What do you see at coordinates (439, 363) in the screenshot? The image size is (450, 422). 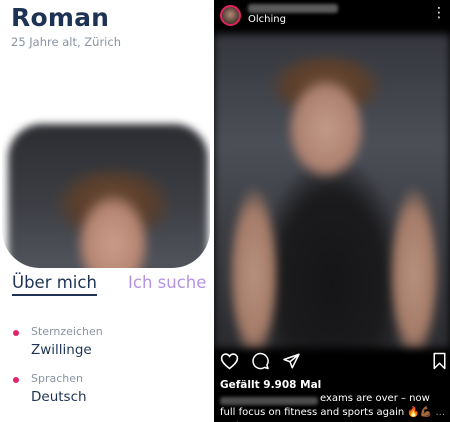 I see `bookmark-icon` at bounding box center [439, 363].